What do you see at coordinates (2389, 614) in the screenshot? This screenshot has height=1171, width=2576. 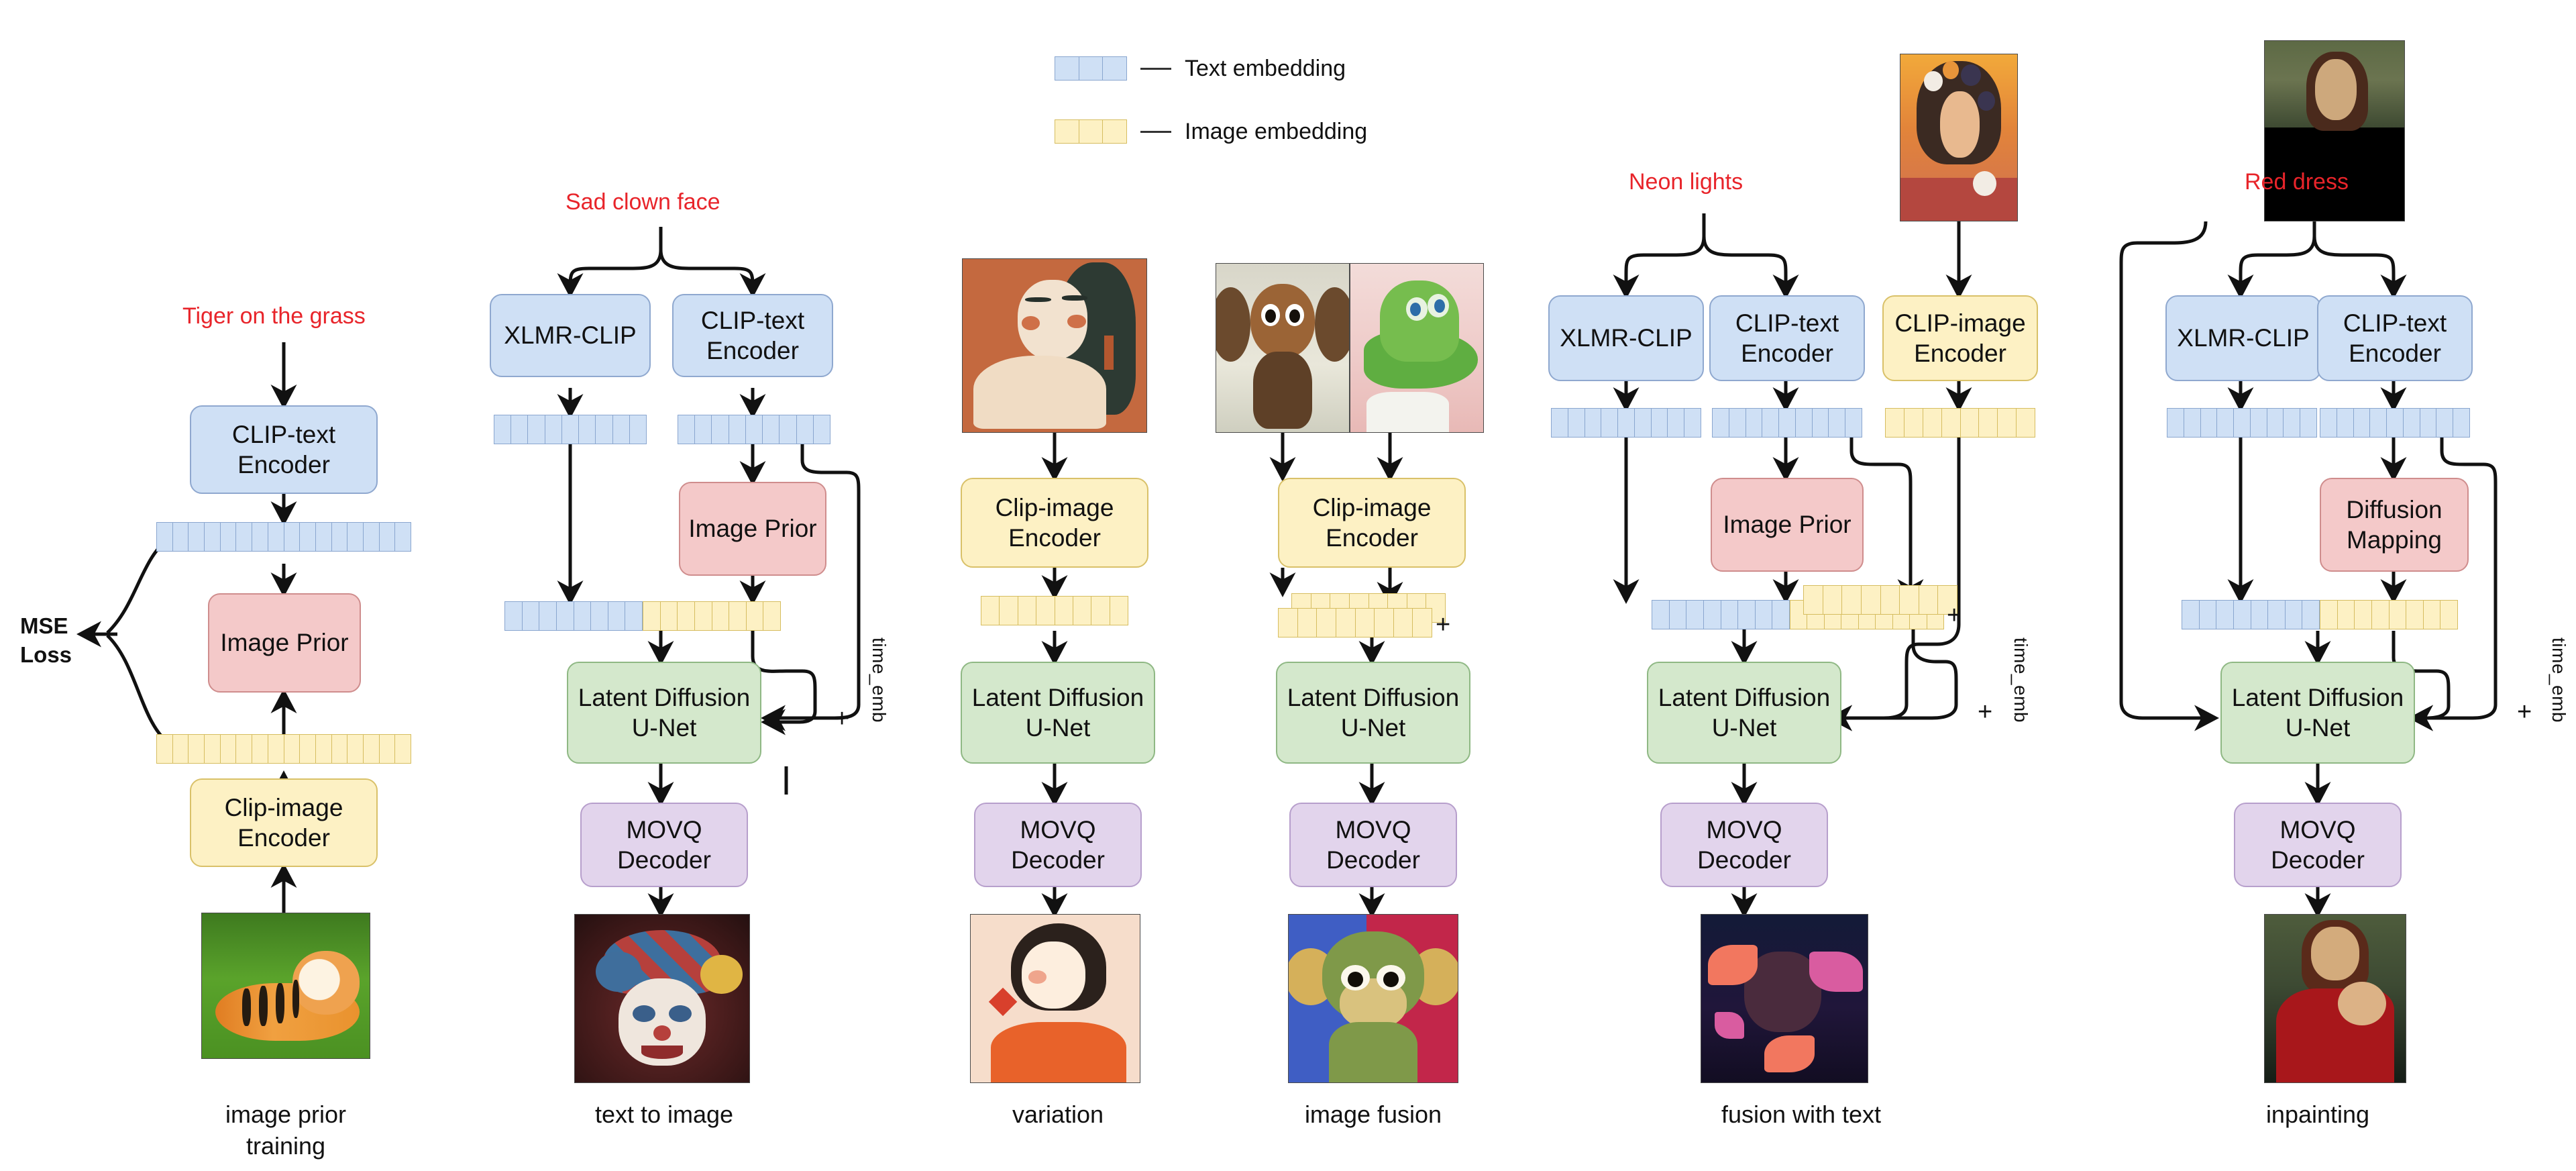 I see `concat-image-part-c6` at bounding box center [2389, 614].